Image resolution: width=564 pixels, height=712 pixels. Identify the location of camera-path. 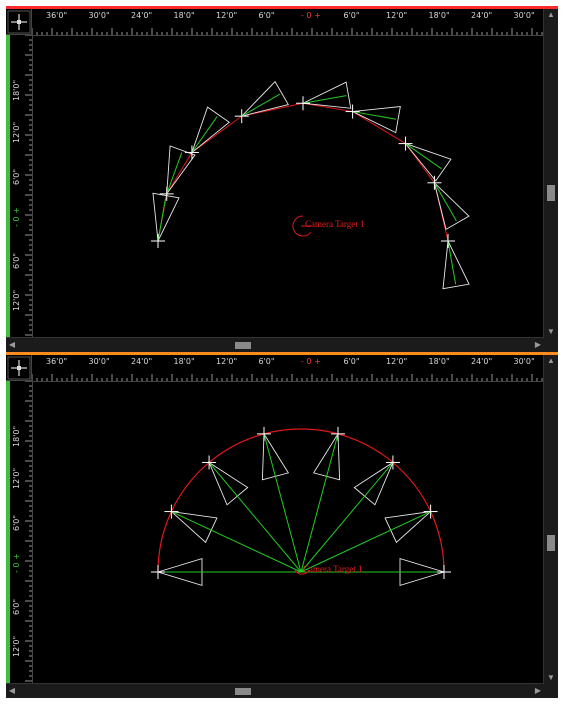
(301, 500).